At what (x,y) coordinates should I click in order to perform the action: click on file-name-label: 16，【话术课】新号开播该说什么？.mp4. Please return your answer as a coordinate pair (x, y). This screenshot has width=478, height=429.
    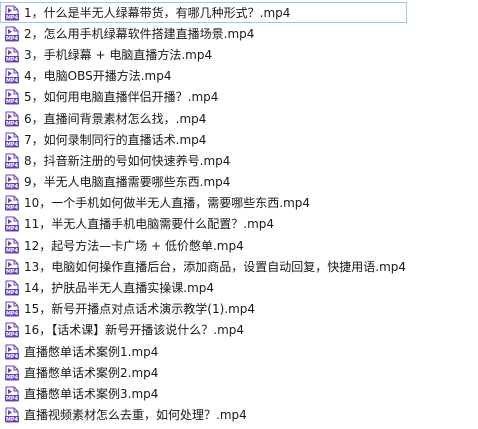
    Looking at the image, I should click on (134, 330).